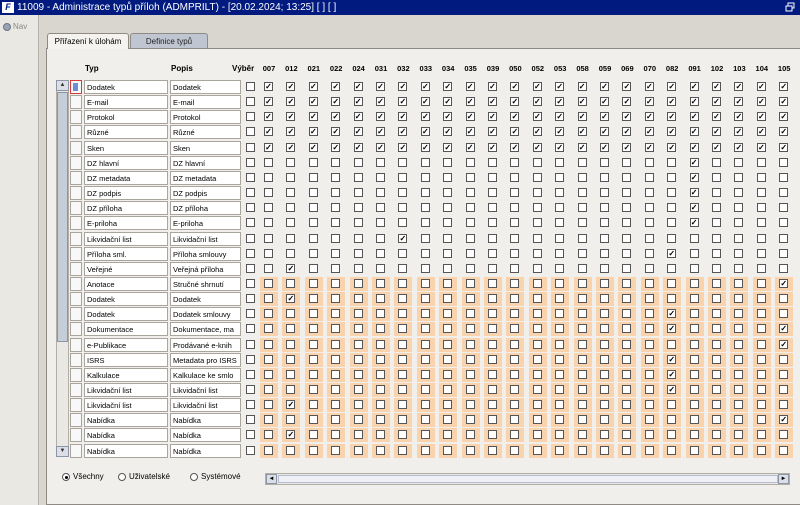  Describe the element at coordinates (205, 117) in the screenshot. I see `cell-popis: Protokol` at that location.